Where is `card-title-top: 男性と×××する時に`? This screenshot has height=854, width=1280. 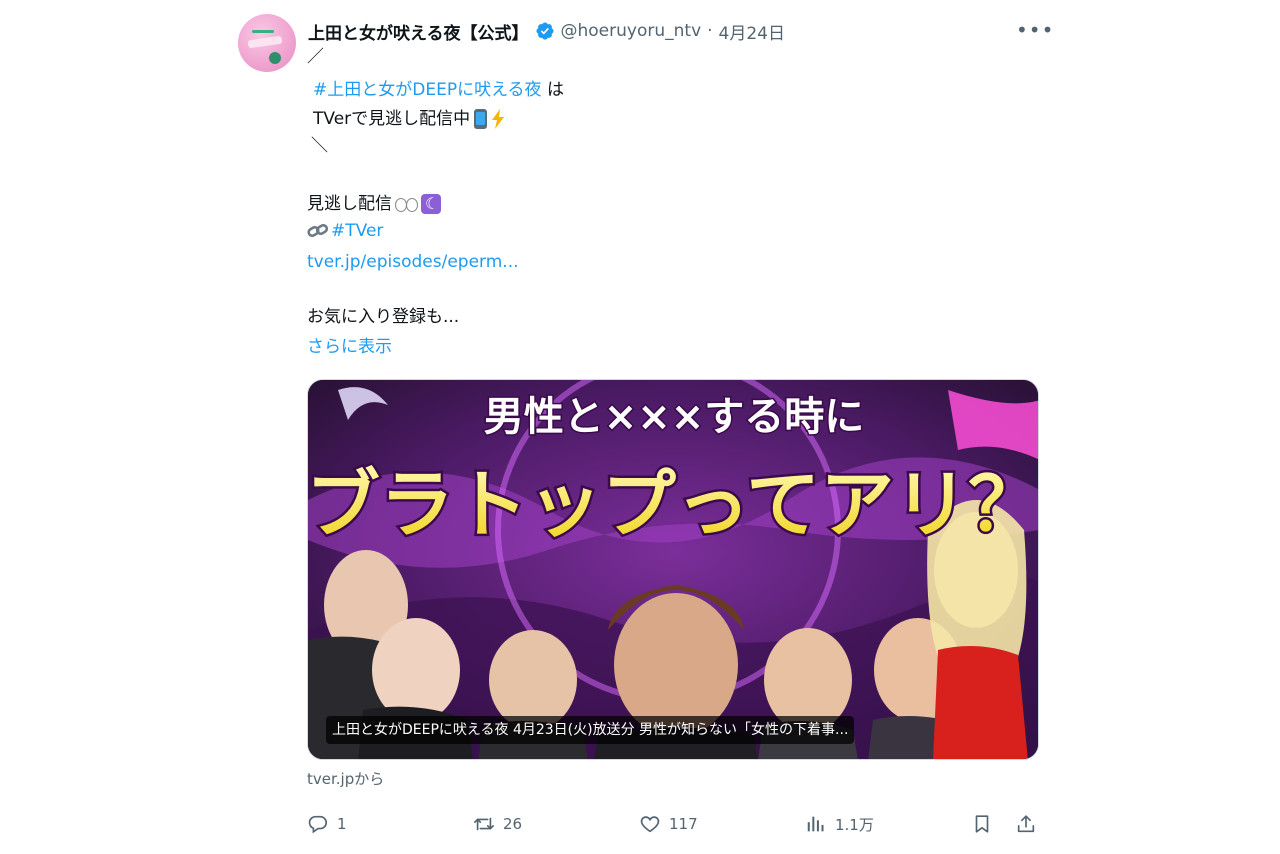 card-title-top: 男性と×××する時に is located at coordinates (674, 417).